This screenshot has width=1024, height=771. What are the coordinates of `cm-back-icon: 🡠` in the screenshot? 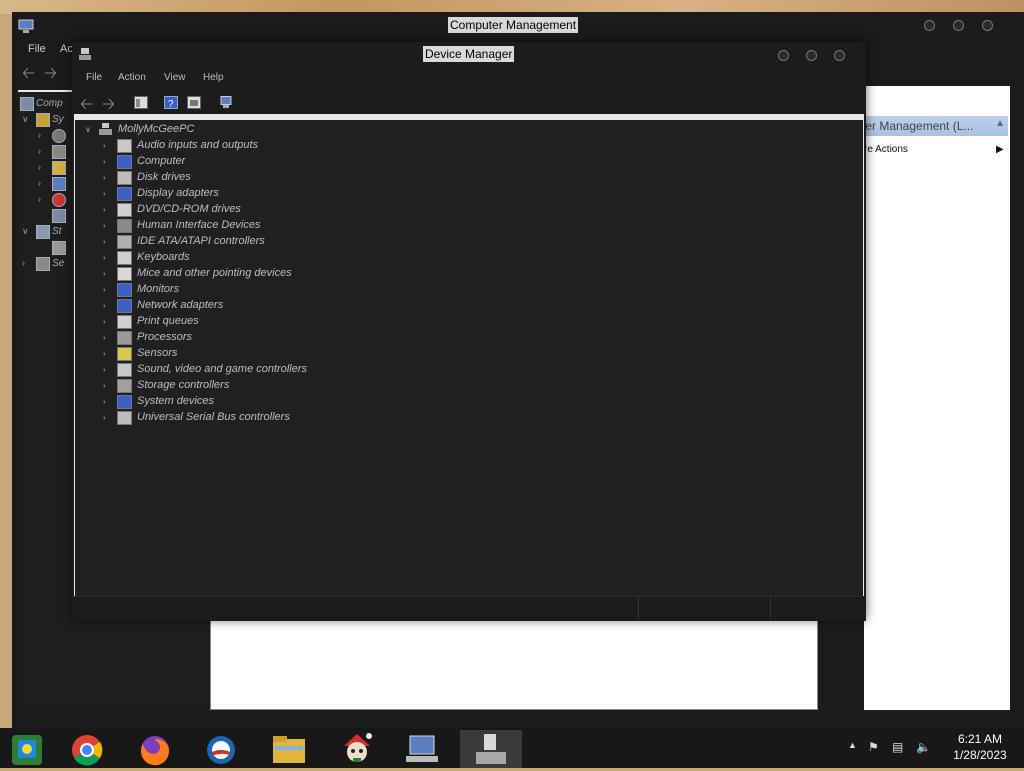 It's located at (28, 75).